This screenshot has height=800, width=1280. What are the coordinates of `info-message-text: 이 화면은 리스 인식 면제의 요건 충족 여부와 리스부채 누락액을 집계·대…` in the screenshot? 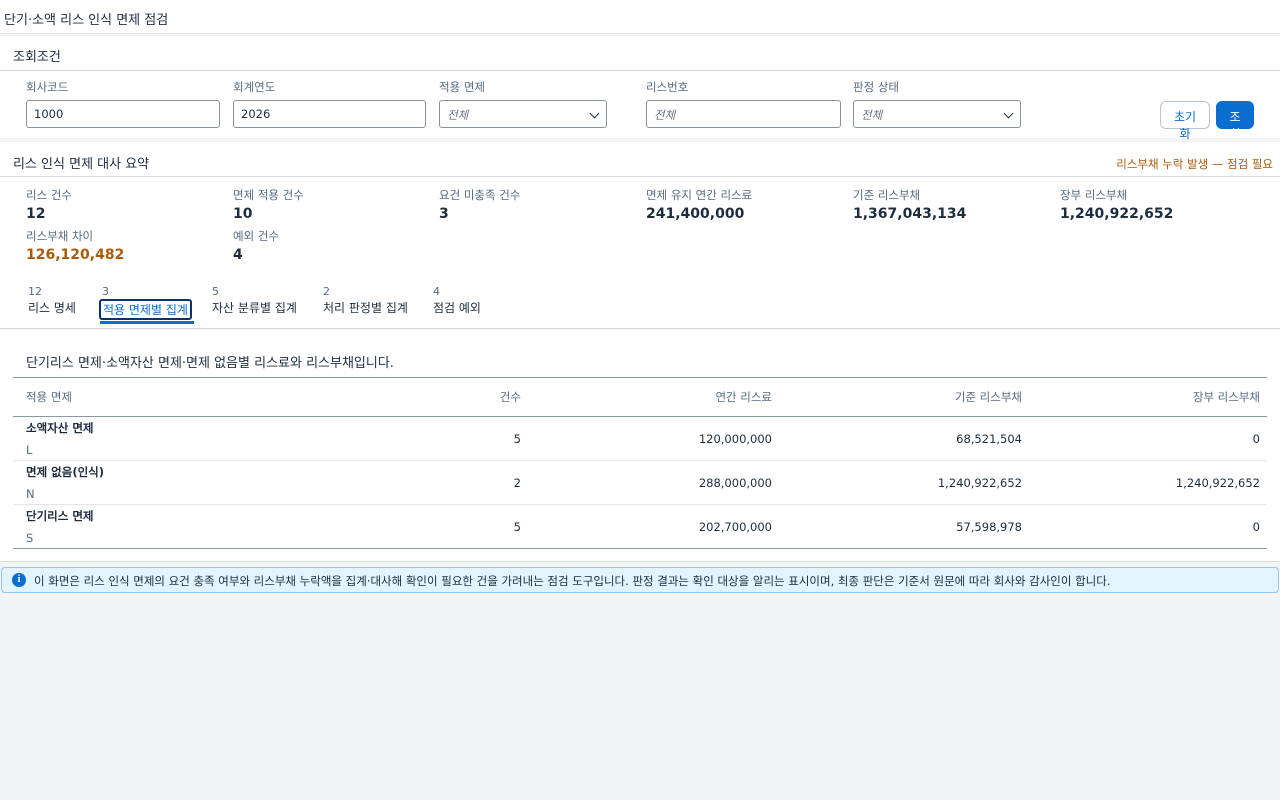 It's located at (572, 581).